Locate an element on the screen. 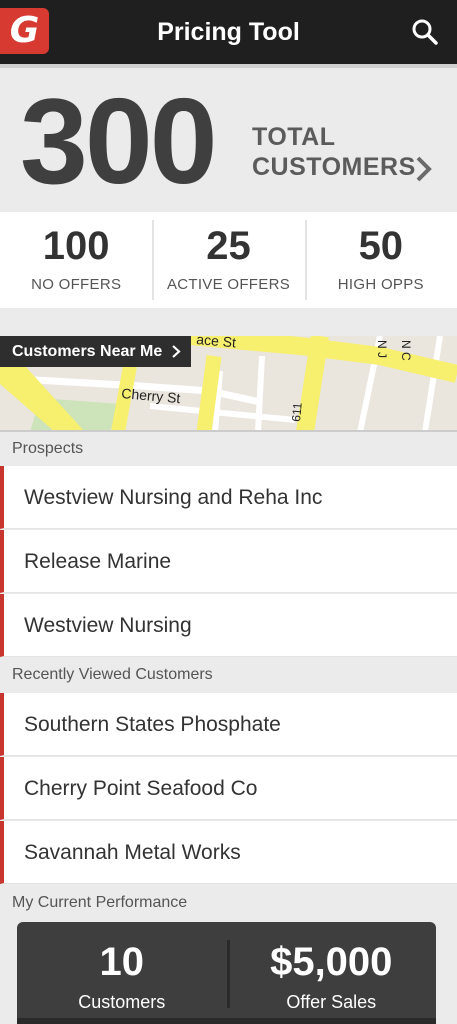 This screenshot has width=457, height=1024. prospects-header: Prospects is located at coordinates (228, 449).